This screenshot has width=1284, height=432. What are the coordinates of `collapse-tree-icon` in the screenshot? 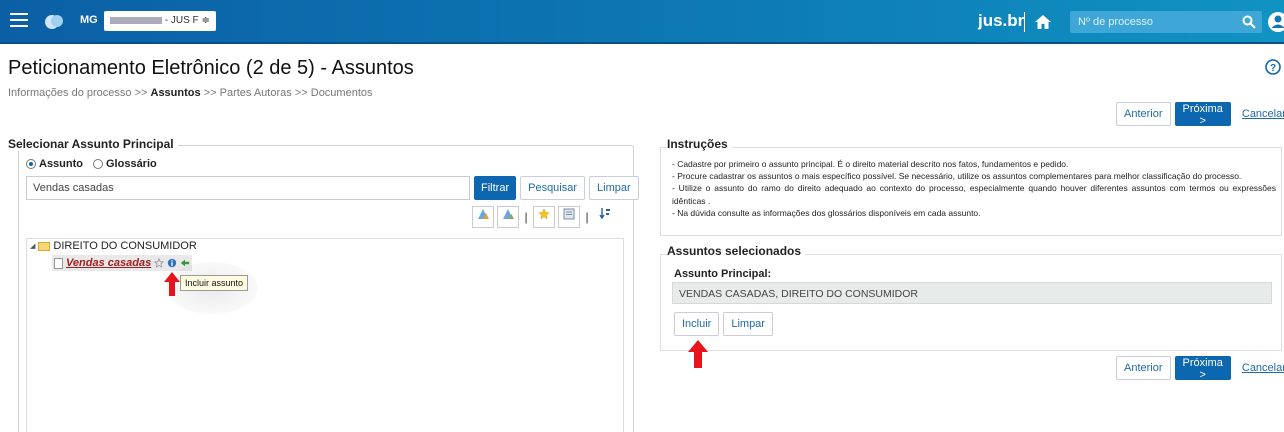 It's located at (508, 217).